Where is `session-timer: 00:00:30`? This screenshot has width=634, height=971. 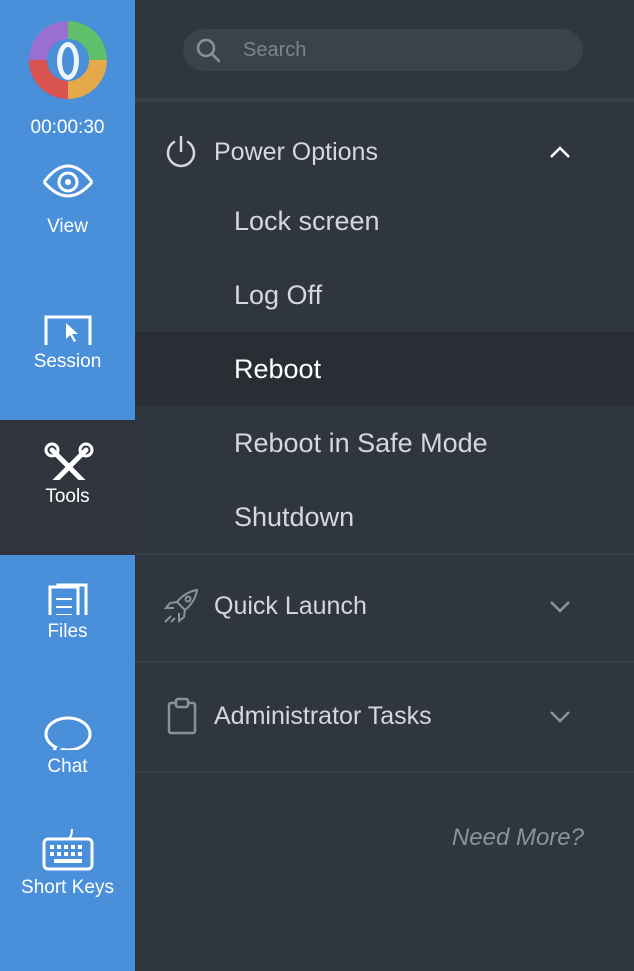
session-timer: 00:00:30 is located at coordinates (67, 127).